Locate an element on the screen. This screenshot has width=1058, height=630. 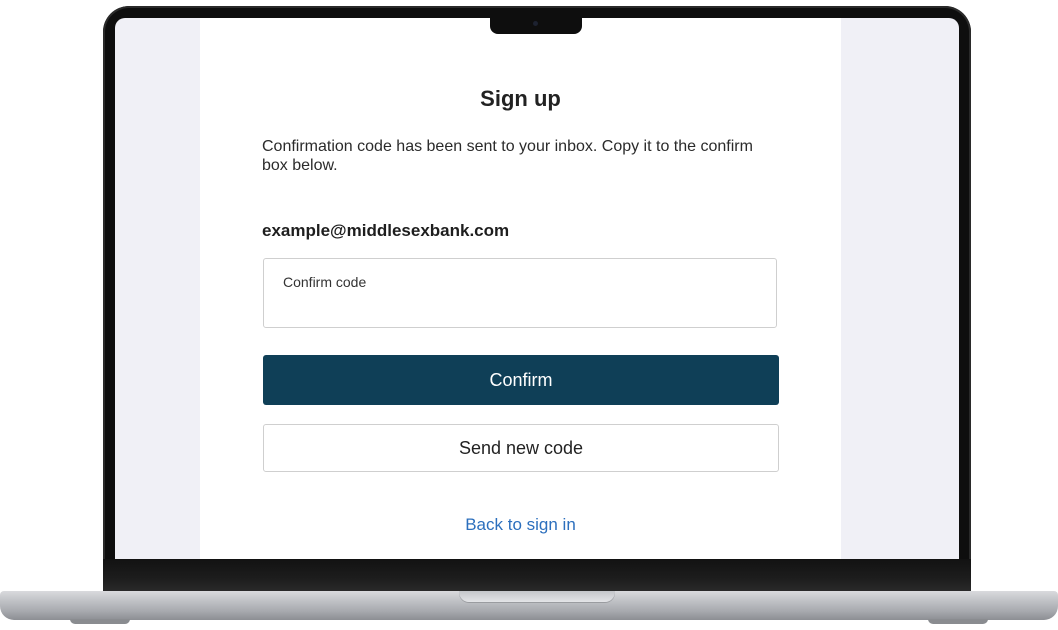
laptop-foot-left is located at coordinates (100, 621).